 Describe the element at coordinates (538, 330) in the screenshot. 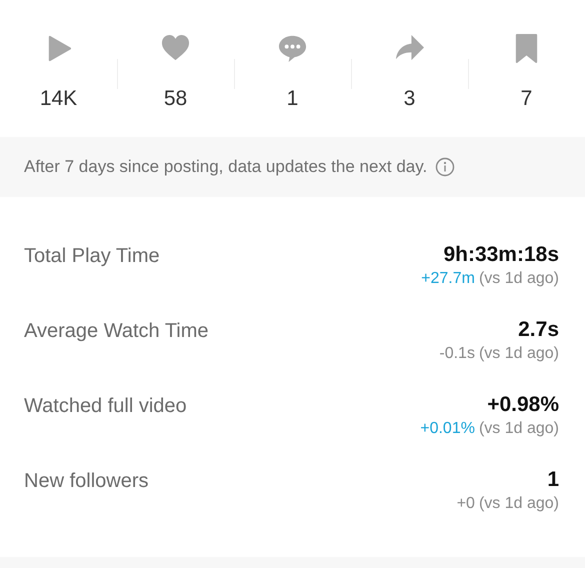

I see `metric-value: 2.7s` at that location.